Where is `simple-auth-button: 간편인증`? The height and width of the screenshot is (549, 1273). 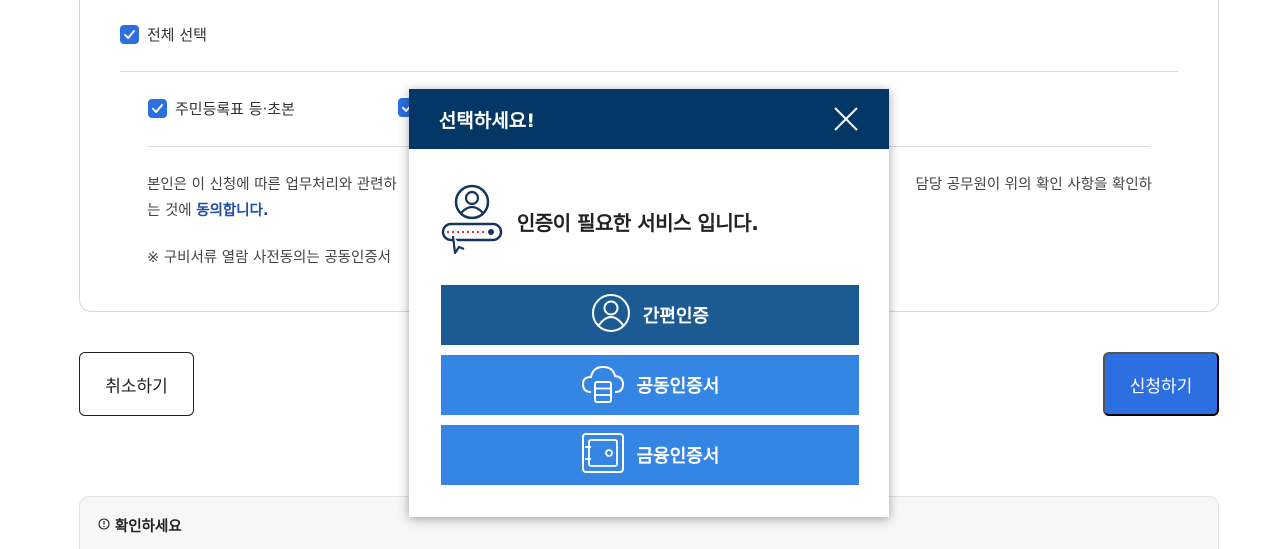 simple-auth-button: 간편인증 is located at coordinates (650, 315).